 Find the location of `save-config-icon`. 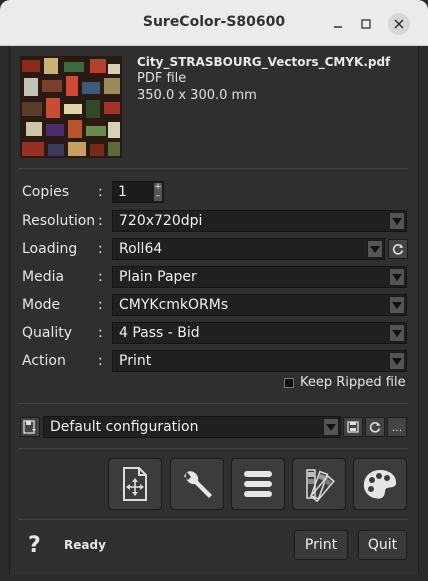

save-config-icon is located at coordinates (29, 427).